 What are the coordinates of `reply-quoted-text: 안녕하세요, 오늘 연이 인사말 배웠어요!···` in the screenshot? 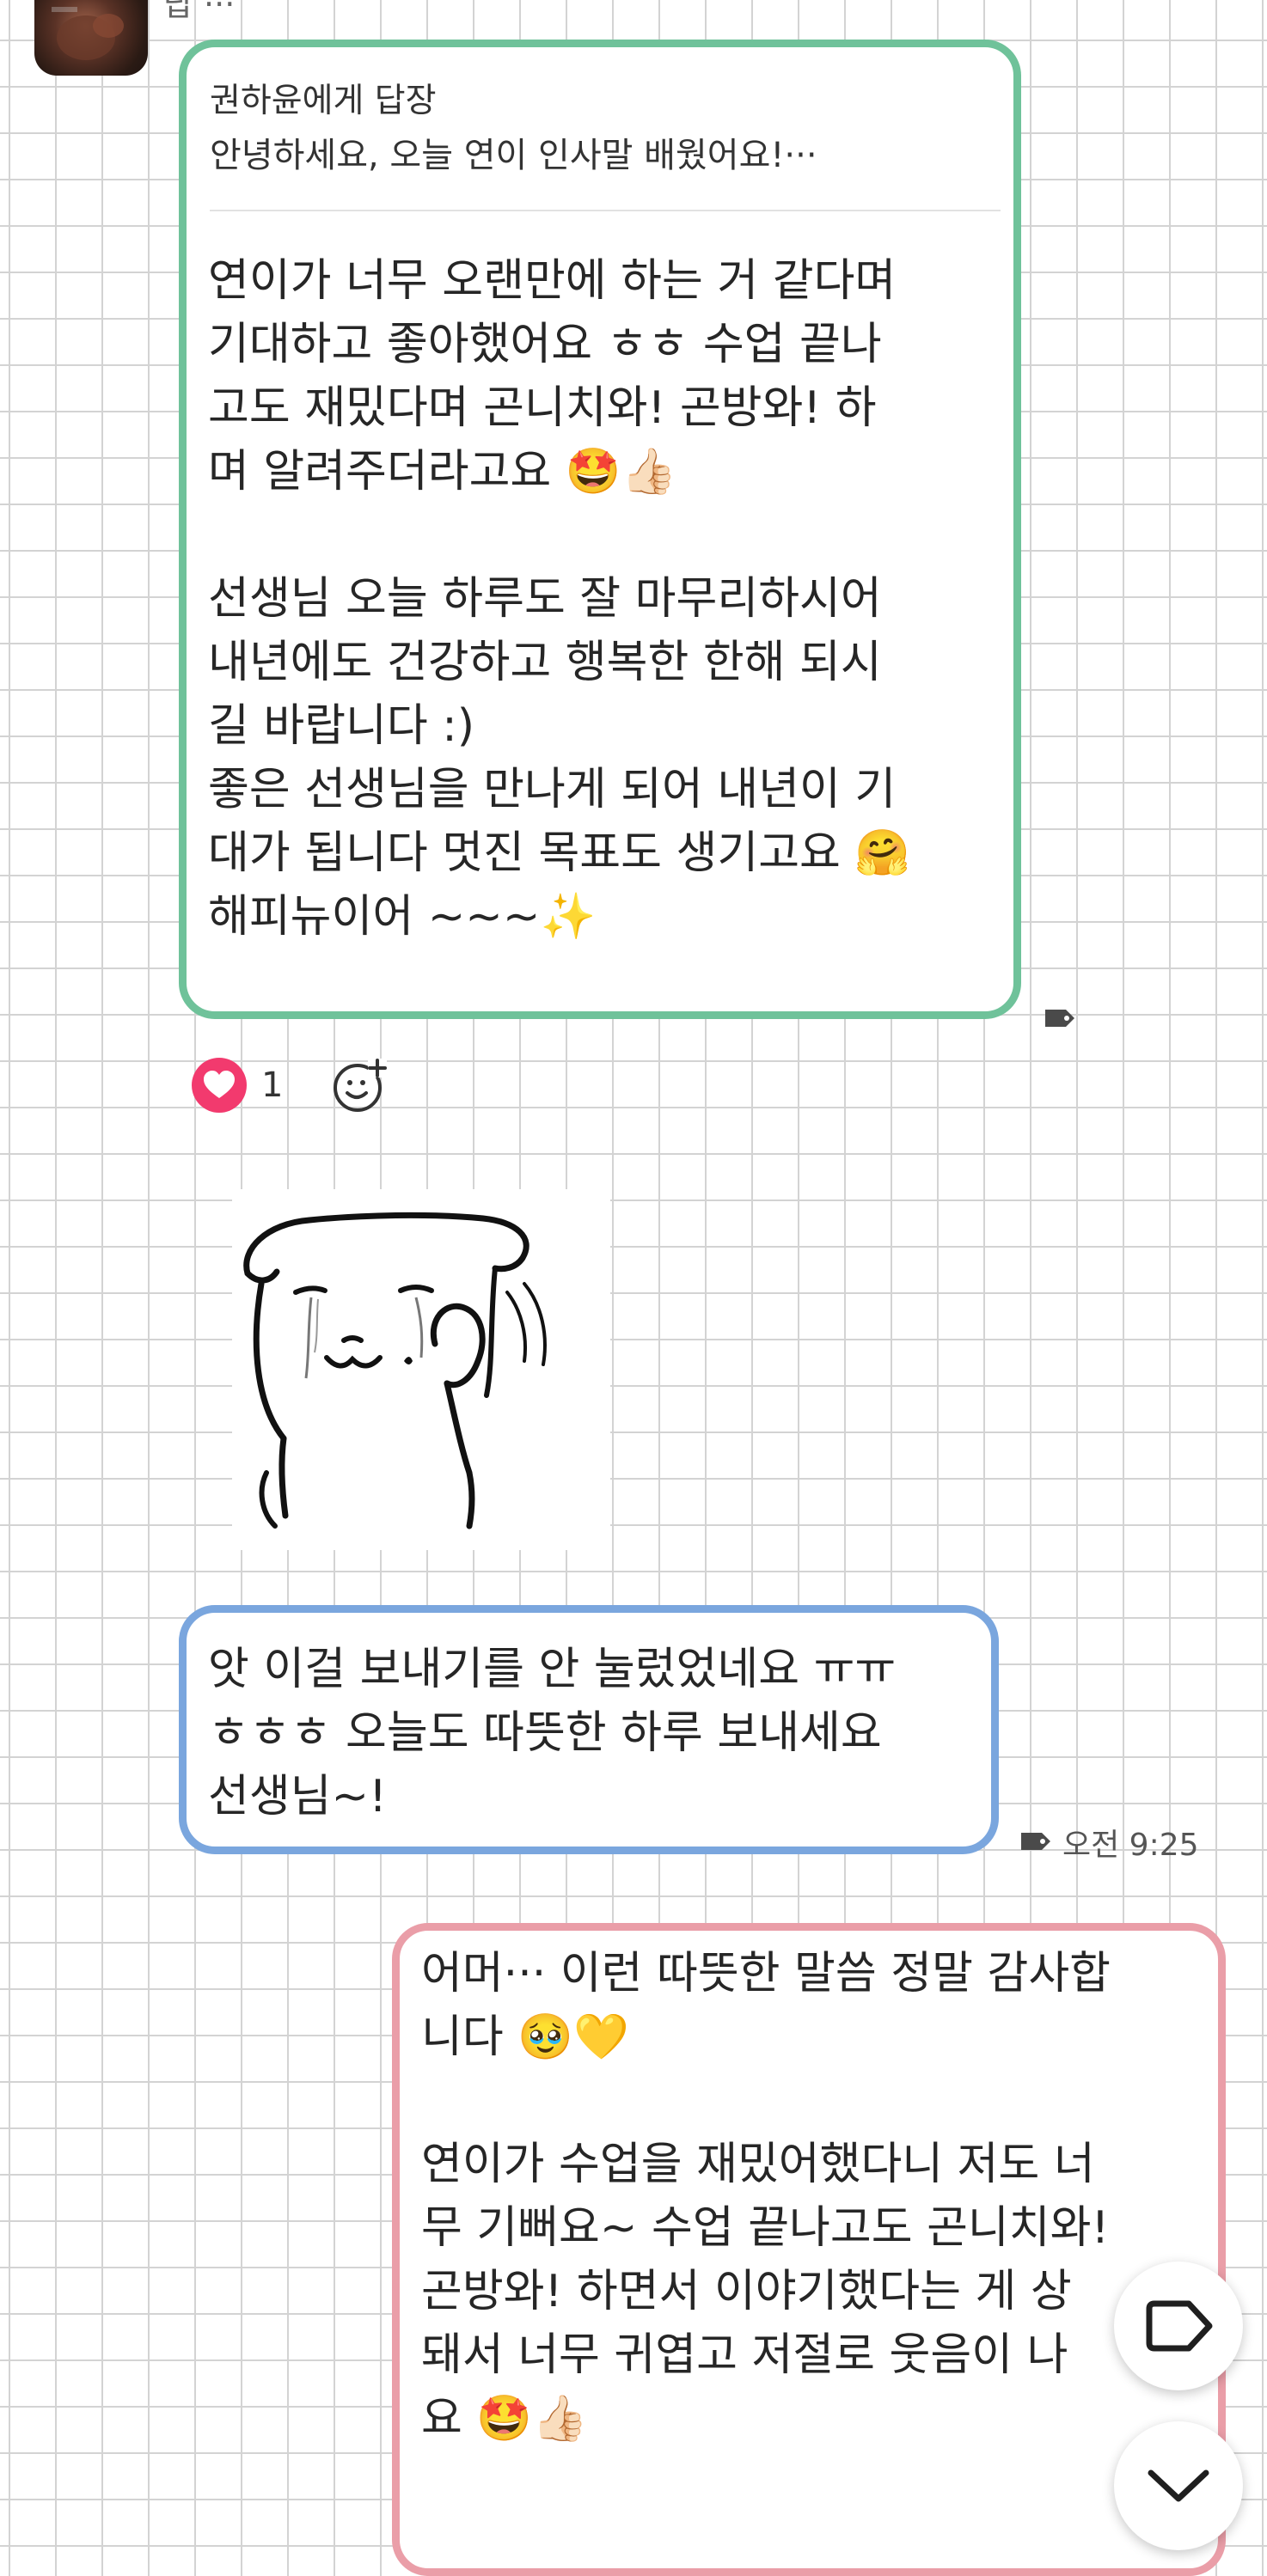 It's located at (513, 152).